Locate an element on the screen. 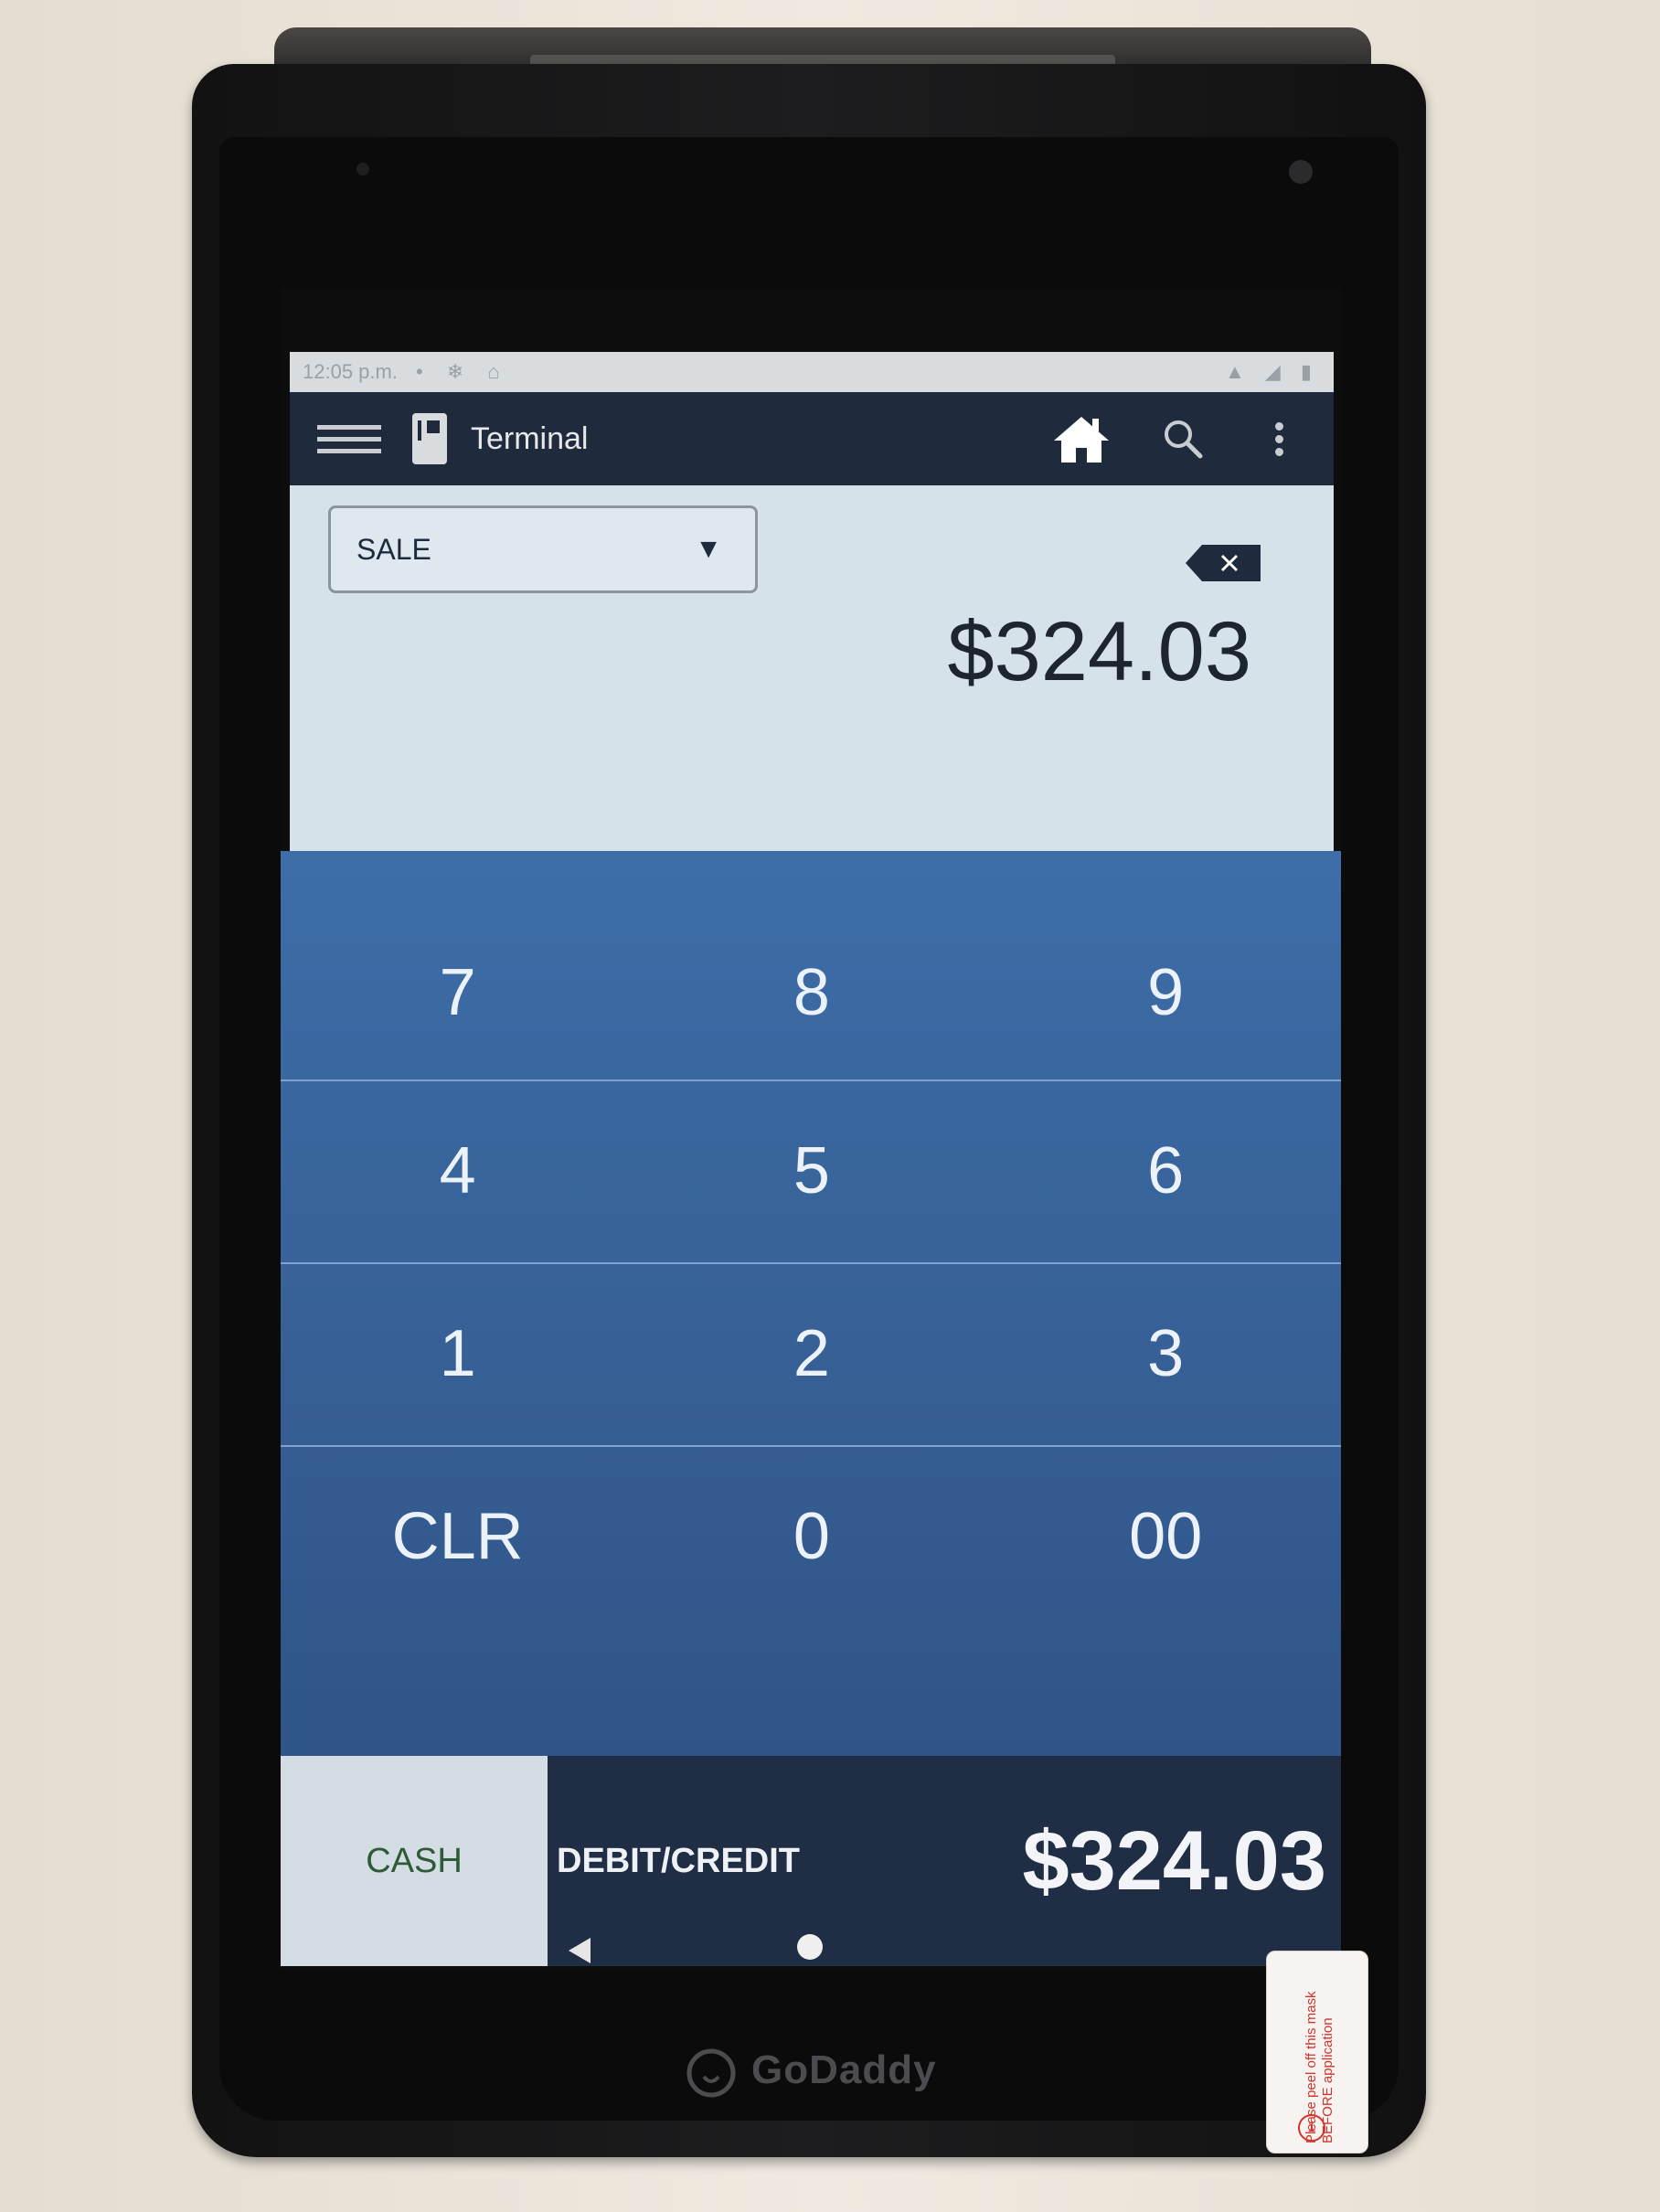 The height and width of the screenshot is (2212, 1660). keypad-row: 4 5 6 is located at coordinates (811, 1171).